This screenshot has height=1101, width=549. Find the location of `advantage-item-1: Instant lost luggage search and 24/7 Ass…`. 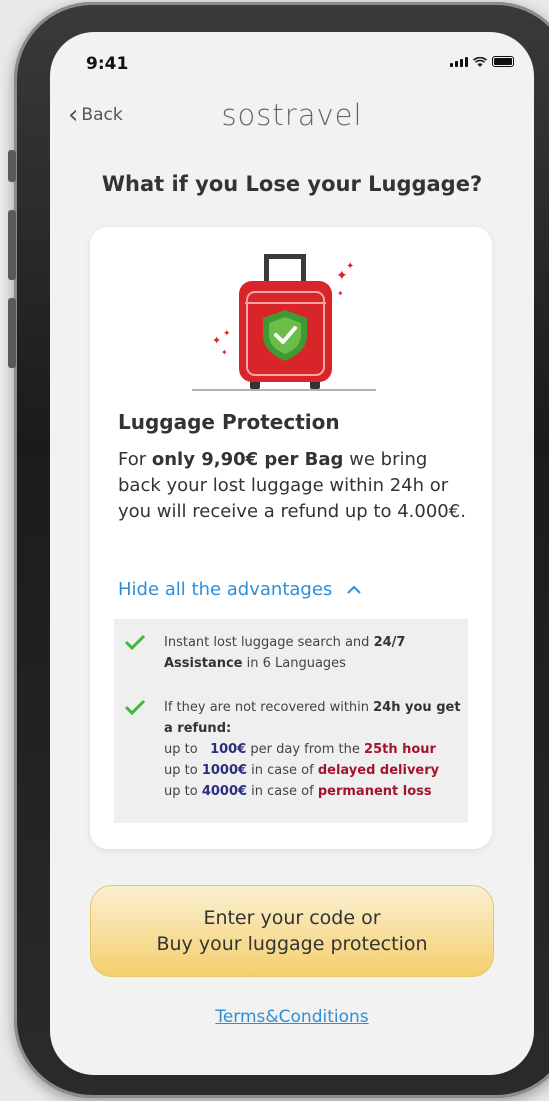

advantage-item-1: Instant lost luggage search and 24/7 Ass… is located at coordinates (294, 653).